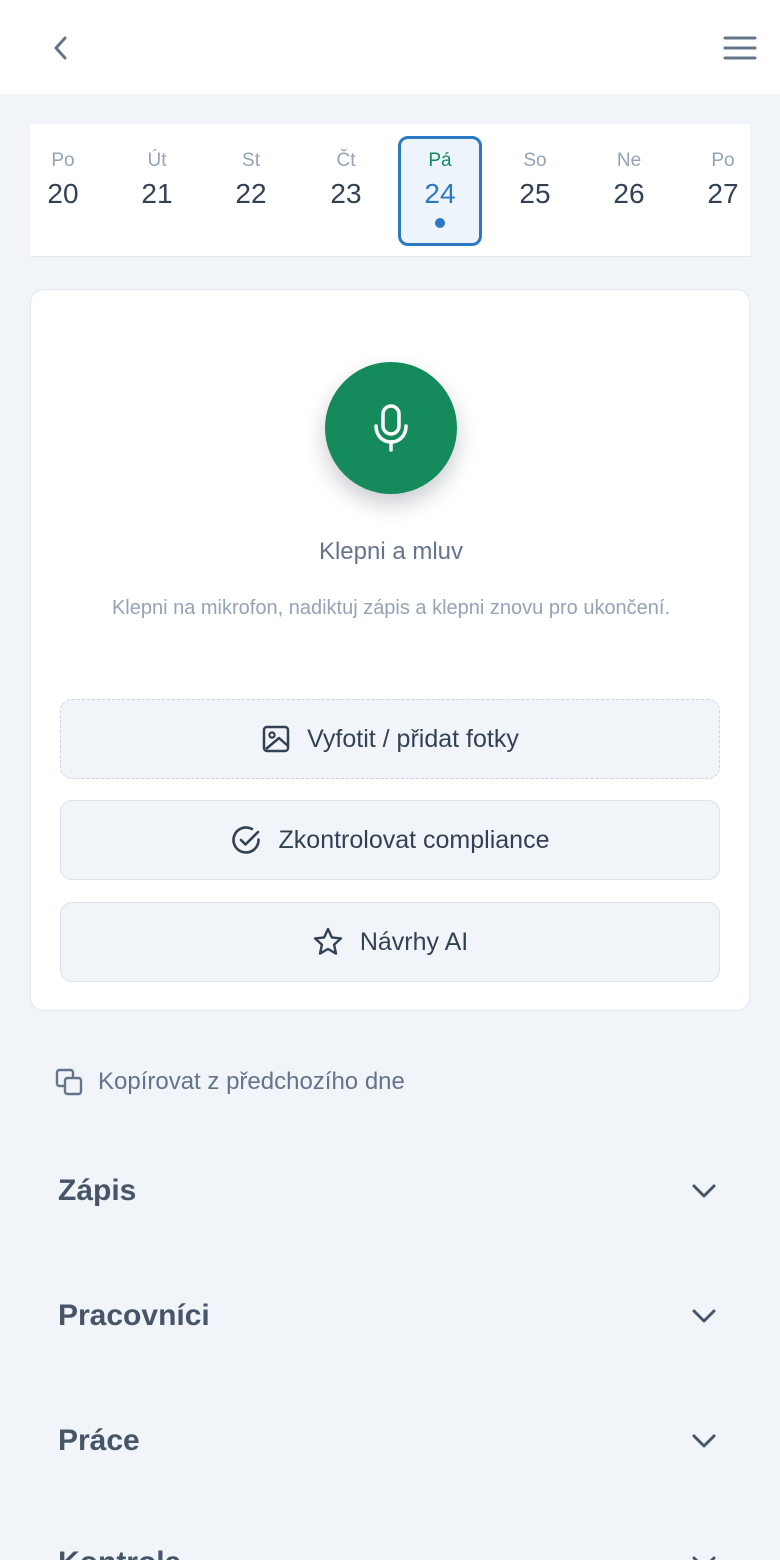 Image resolution: width=780 pixels, height=1560 pixels. Describe the element at coordinates (390, 47) in the screenshot. I see `top-bar` at that location.